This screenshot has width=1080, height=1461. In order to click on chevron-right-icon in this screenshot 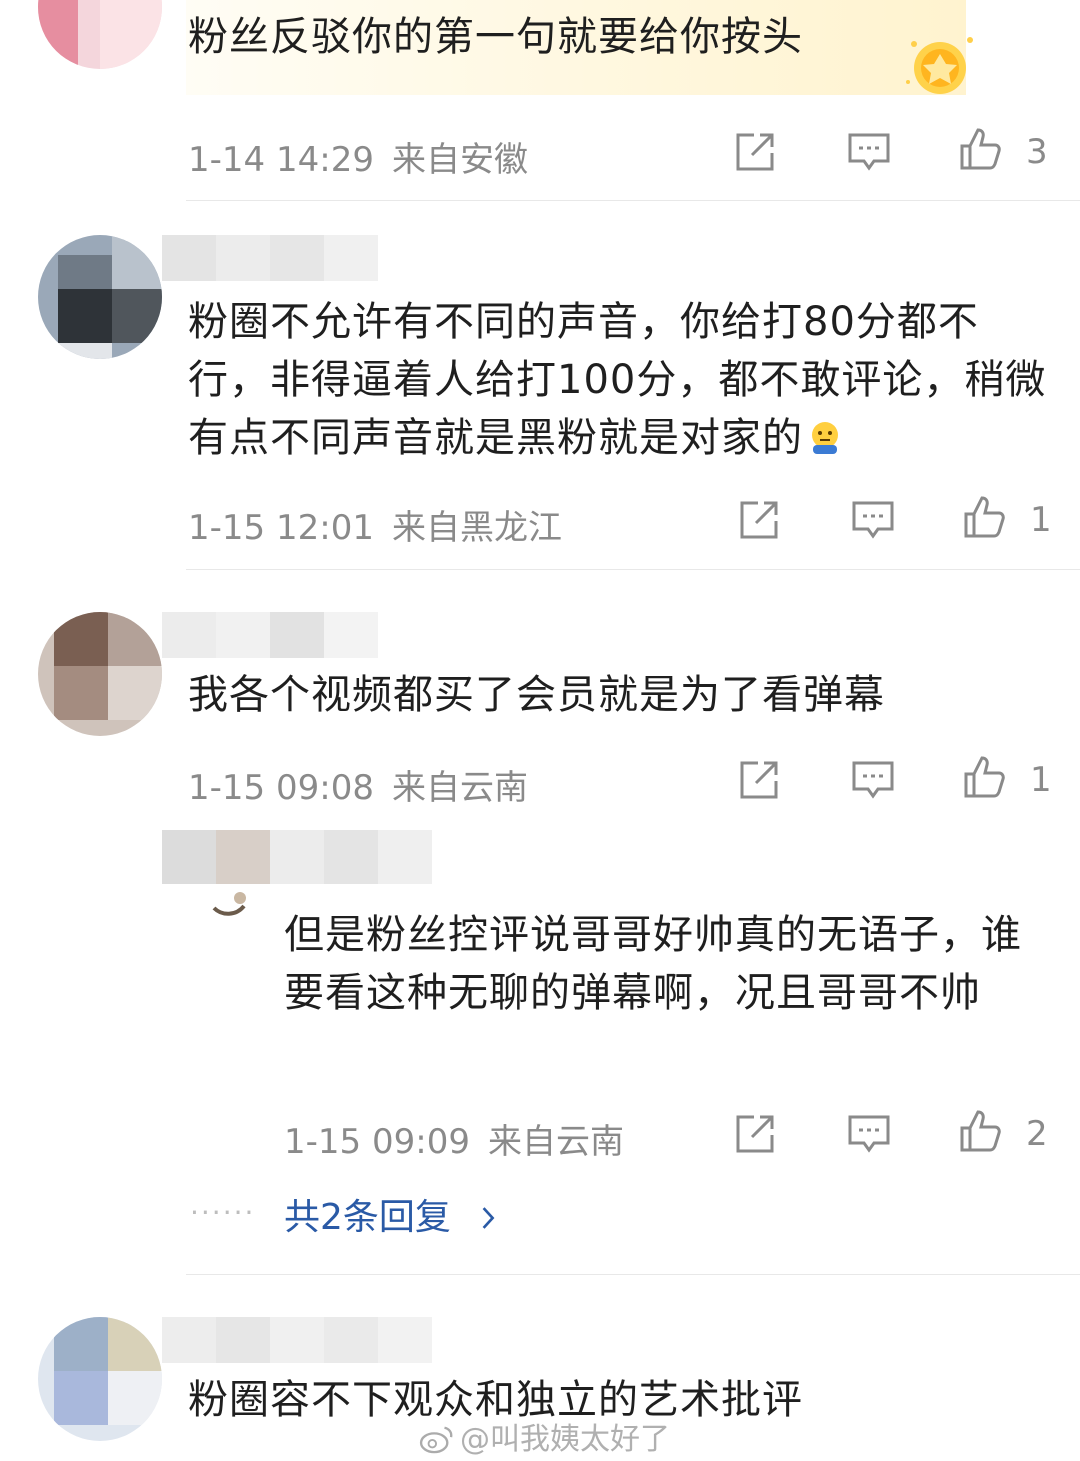, I will do `click(488, 1218)`.